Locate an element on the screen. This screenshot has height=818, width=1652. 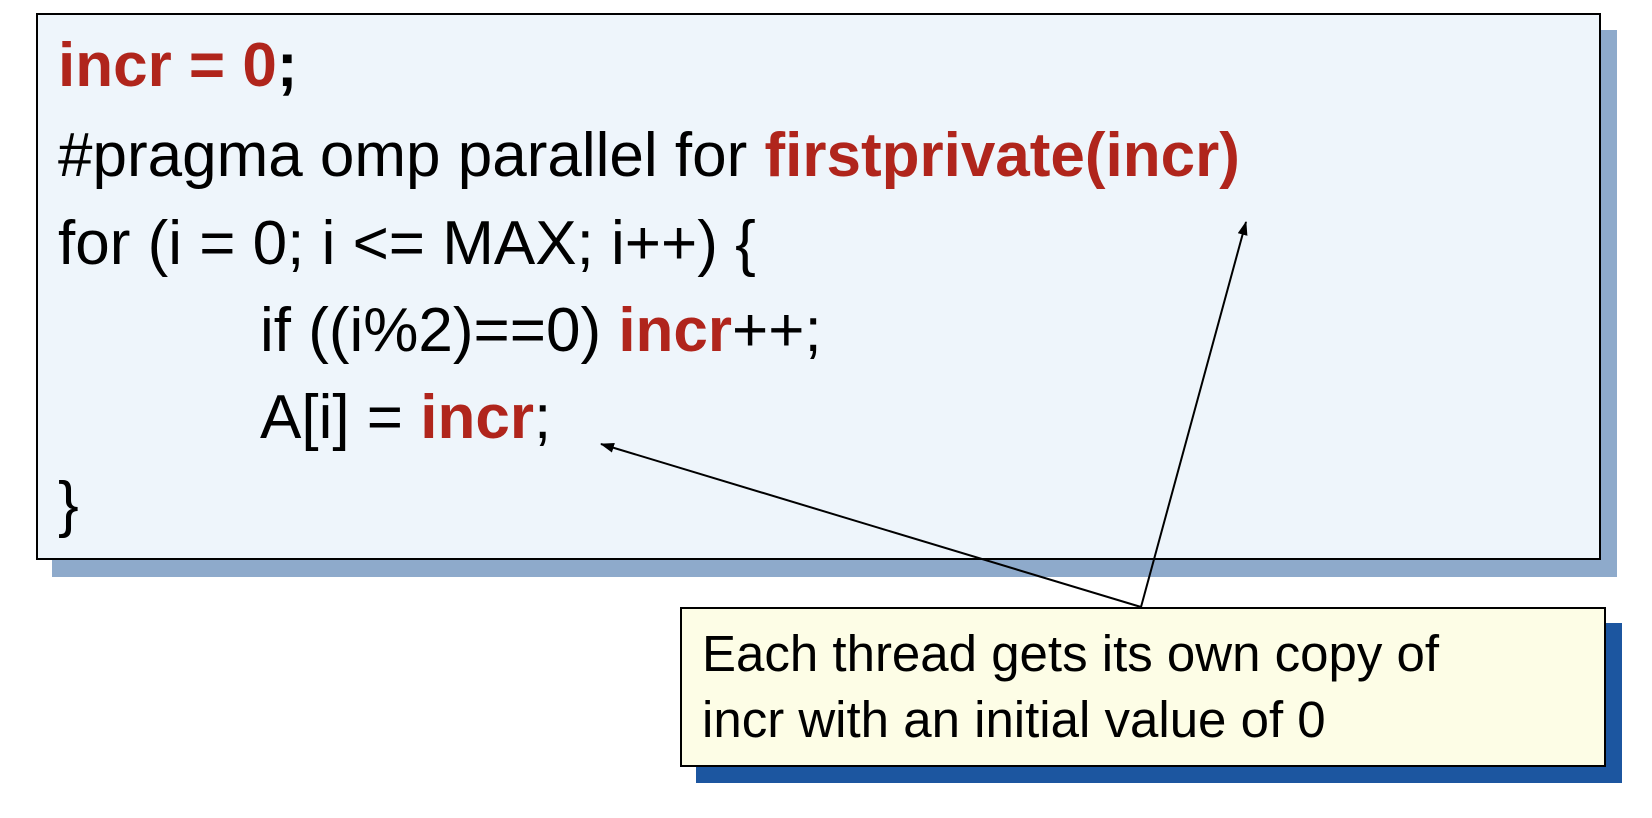
code-line-assign: A[i] = incr; is located at coordinates (405, 418).